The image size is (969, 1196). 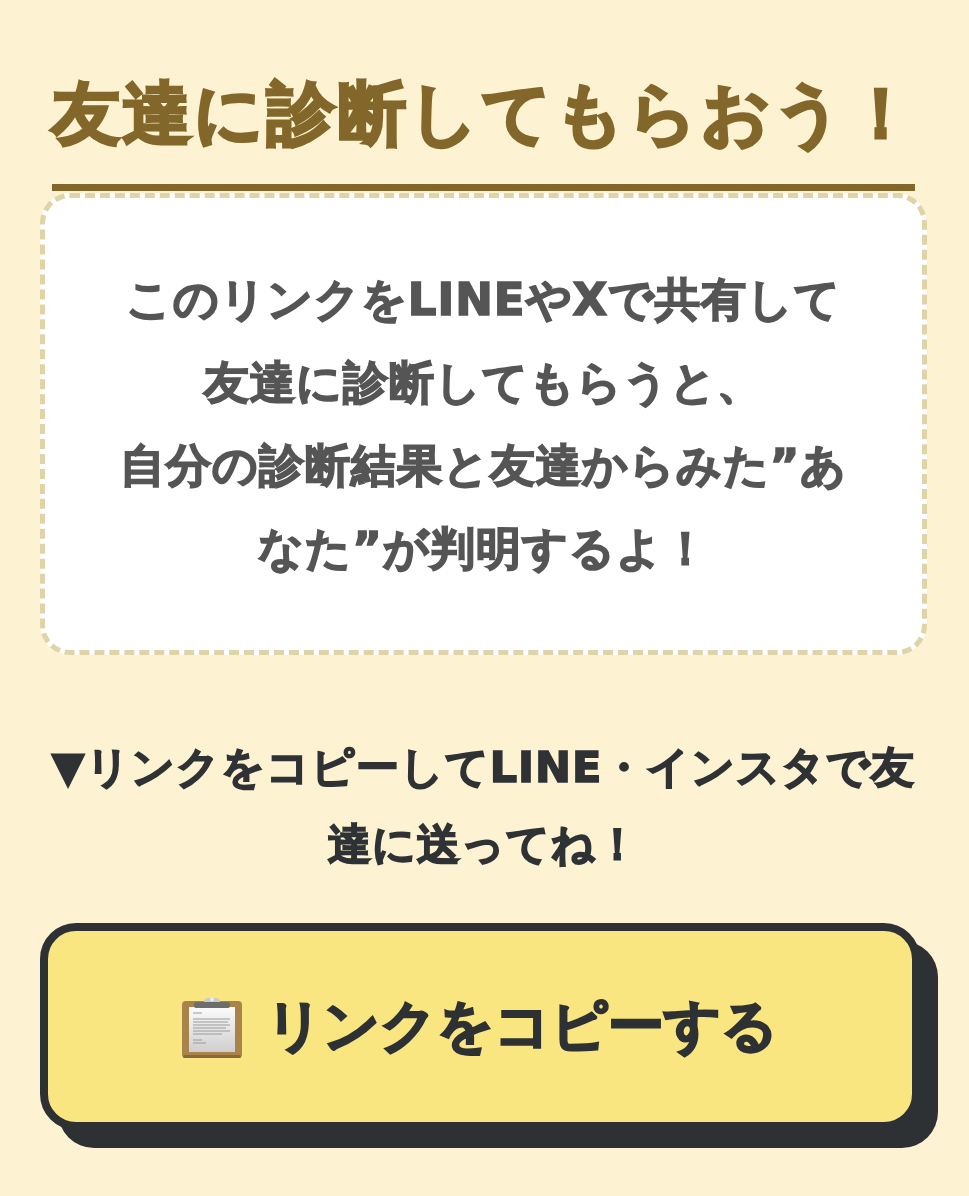 I want to click on section-heading: 友達に診断してもらおう！, so click(x=485, y=114).